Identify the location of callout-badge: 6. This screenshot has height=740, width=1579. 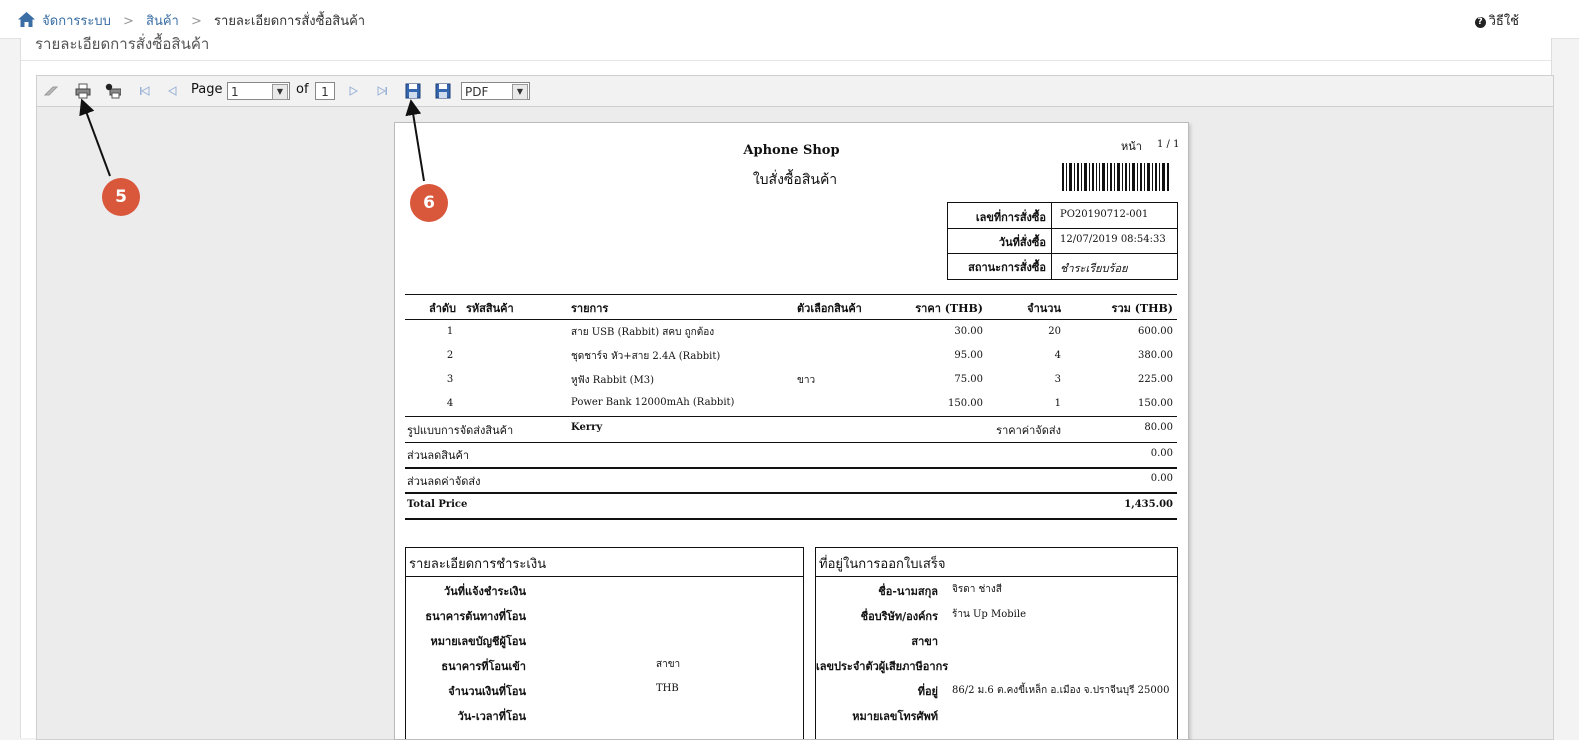
(429, 203).